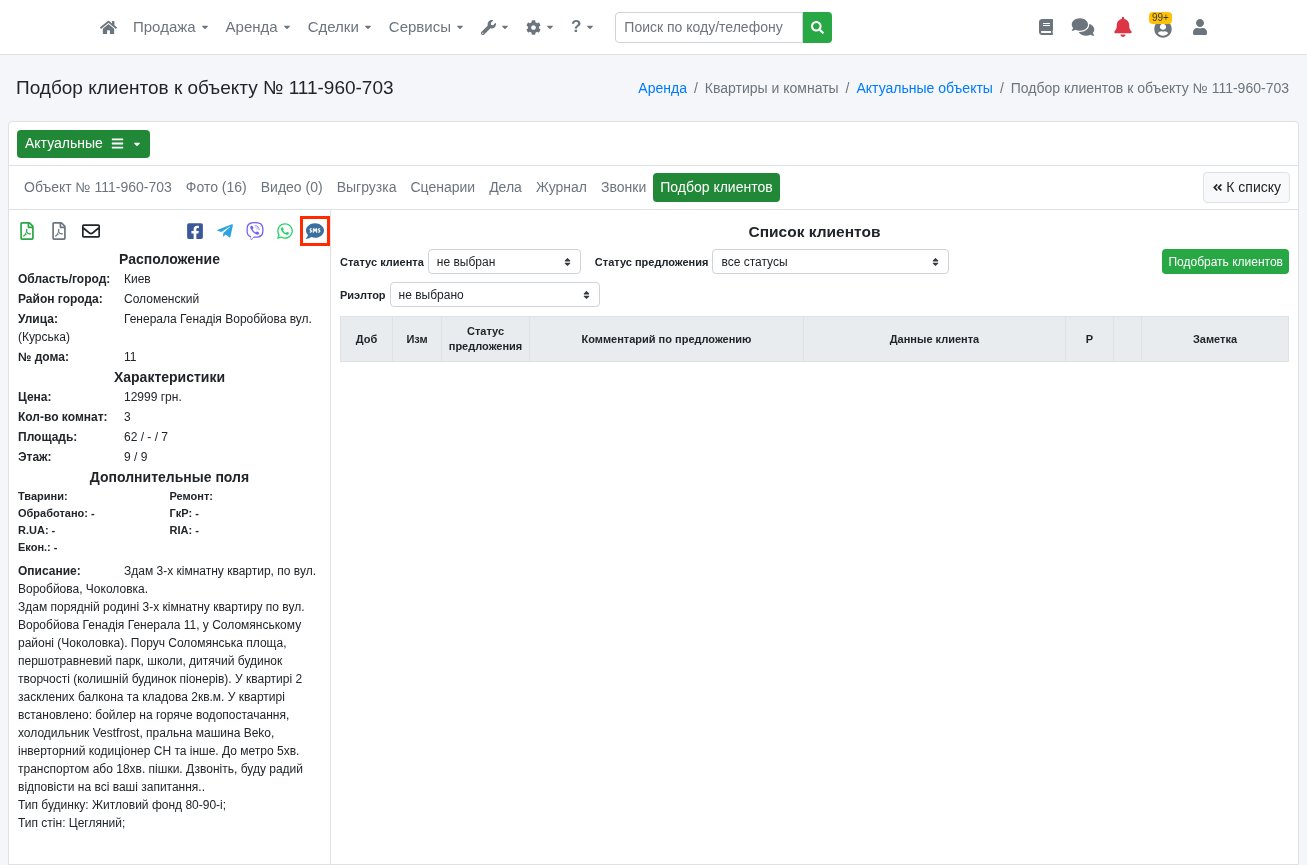  What do you see at coordinates (245, 496) in the screenshot?
I see `extra-field: Ремонт:` at bounding box center [245, 496].